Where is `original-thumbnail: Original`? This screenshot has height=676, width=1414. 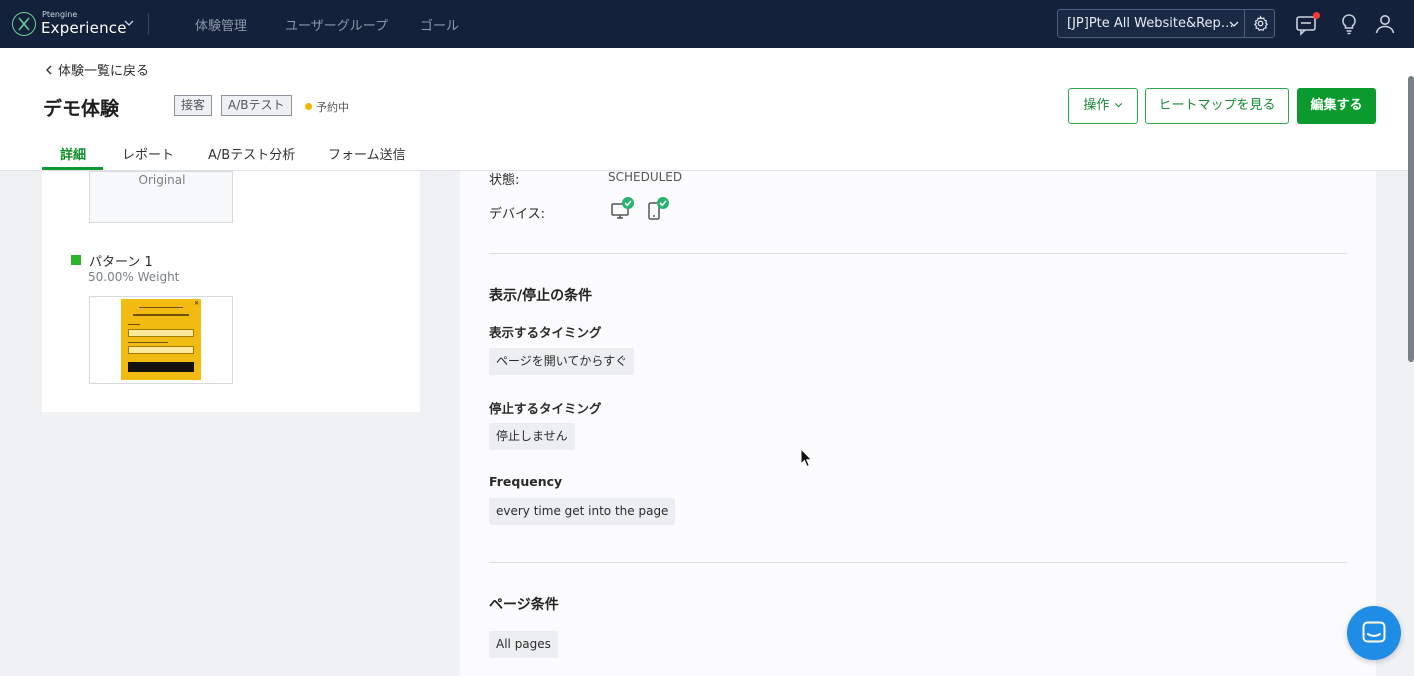
original-thumbnail: Original is located at coordinates (161, 197).